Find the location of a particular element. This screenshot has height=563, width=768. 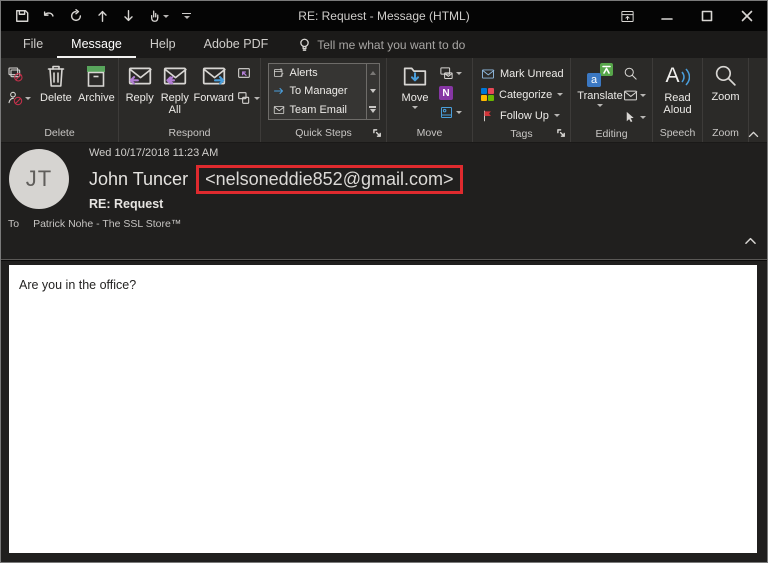

to-manager-arrow-icon is located at coordinates (278, 91).